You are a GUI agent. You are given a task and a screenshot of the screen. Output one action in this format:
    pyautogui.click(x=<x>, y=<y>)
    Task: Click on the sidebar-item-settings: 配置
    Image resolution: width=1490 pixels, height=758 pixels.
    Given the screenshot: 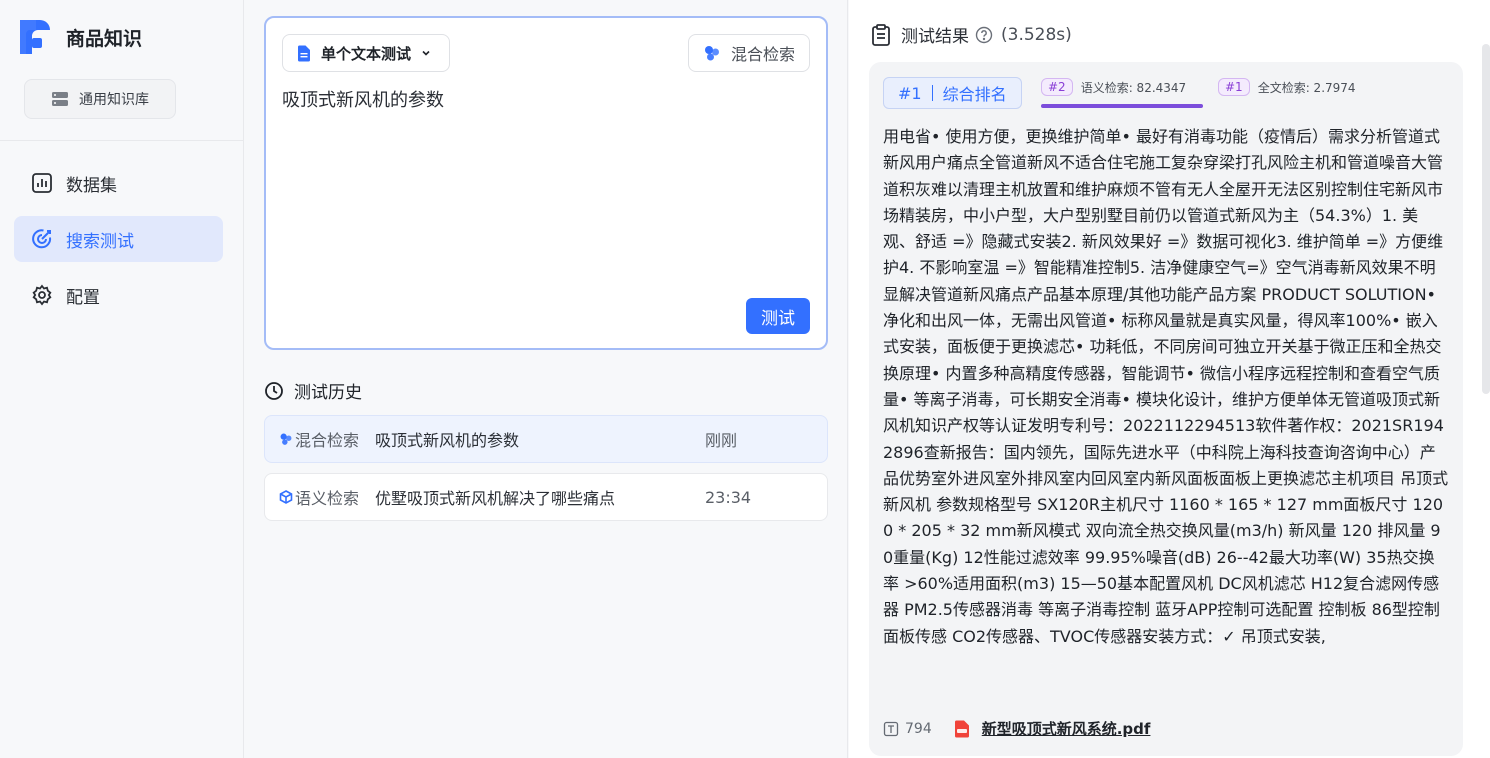 What is the action you would take?
    pyautogui.click(x=118, y=295)
    